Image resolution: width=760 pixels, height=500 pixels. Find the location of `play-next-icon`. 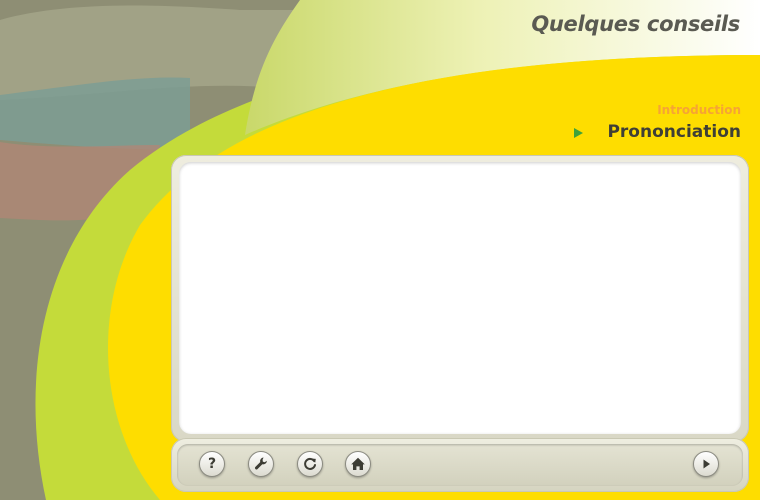

play-next-icon is located at coordinates (706, 464).